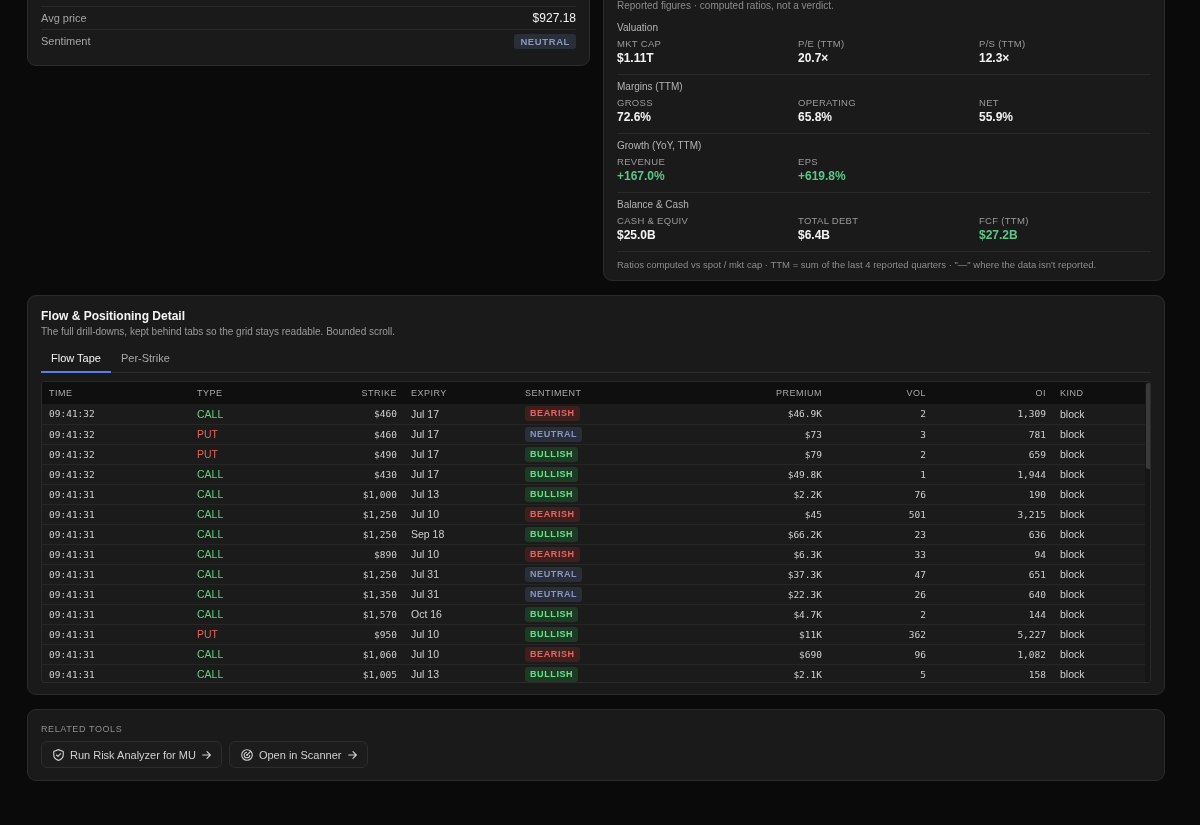  What do you see at coordinates (770, 393) in the screenshot?
I see `column-header: PREMIUM` at bounding box center [770, 393].